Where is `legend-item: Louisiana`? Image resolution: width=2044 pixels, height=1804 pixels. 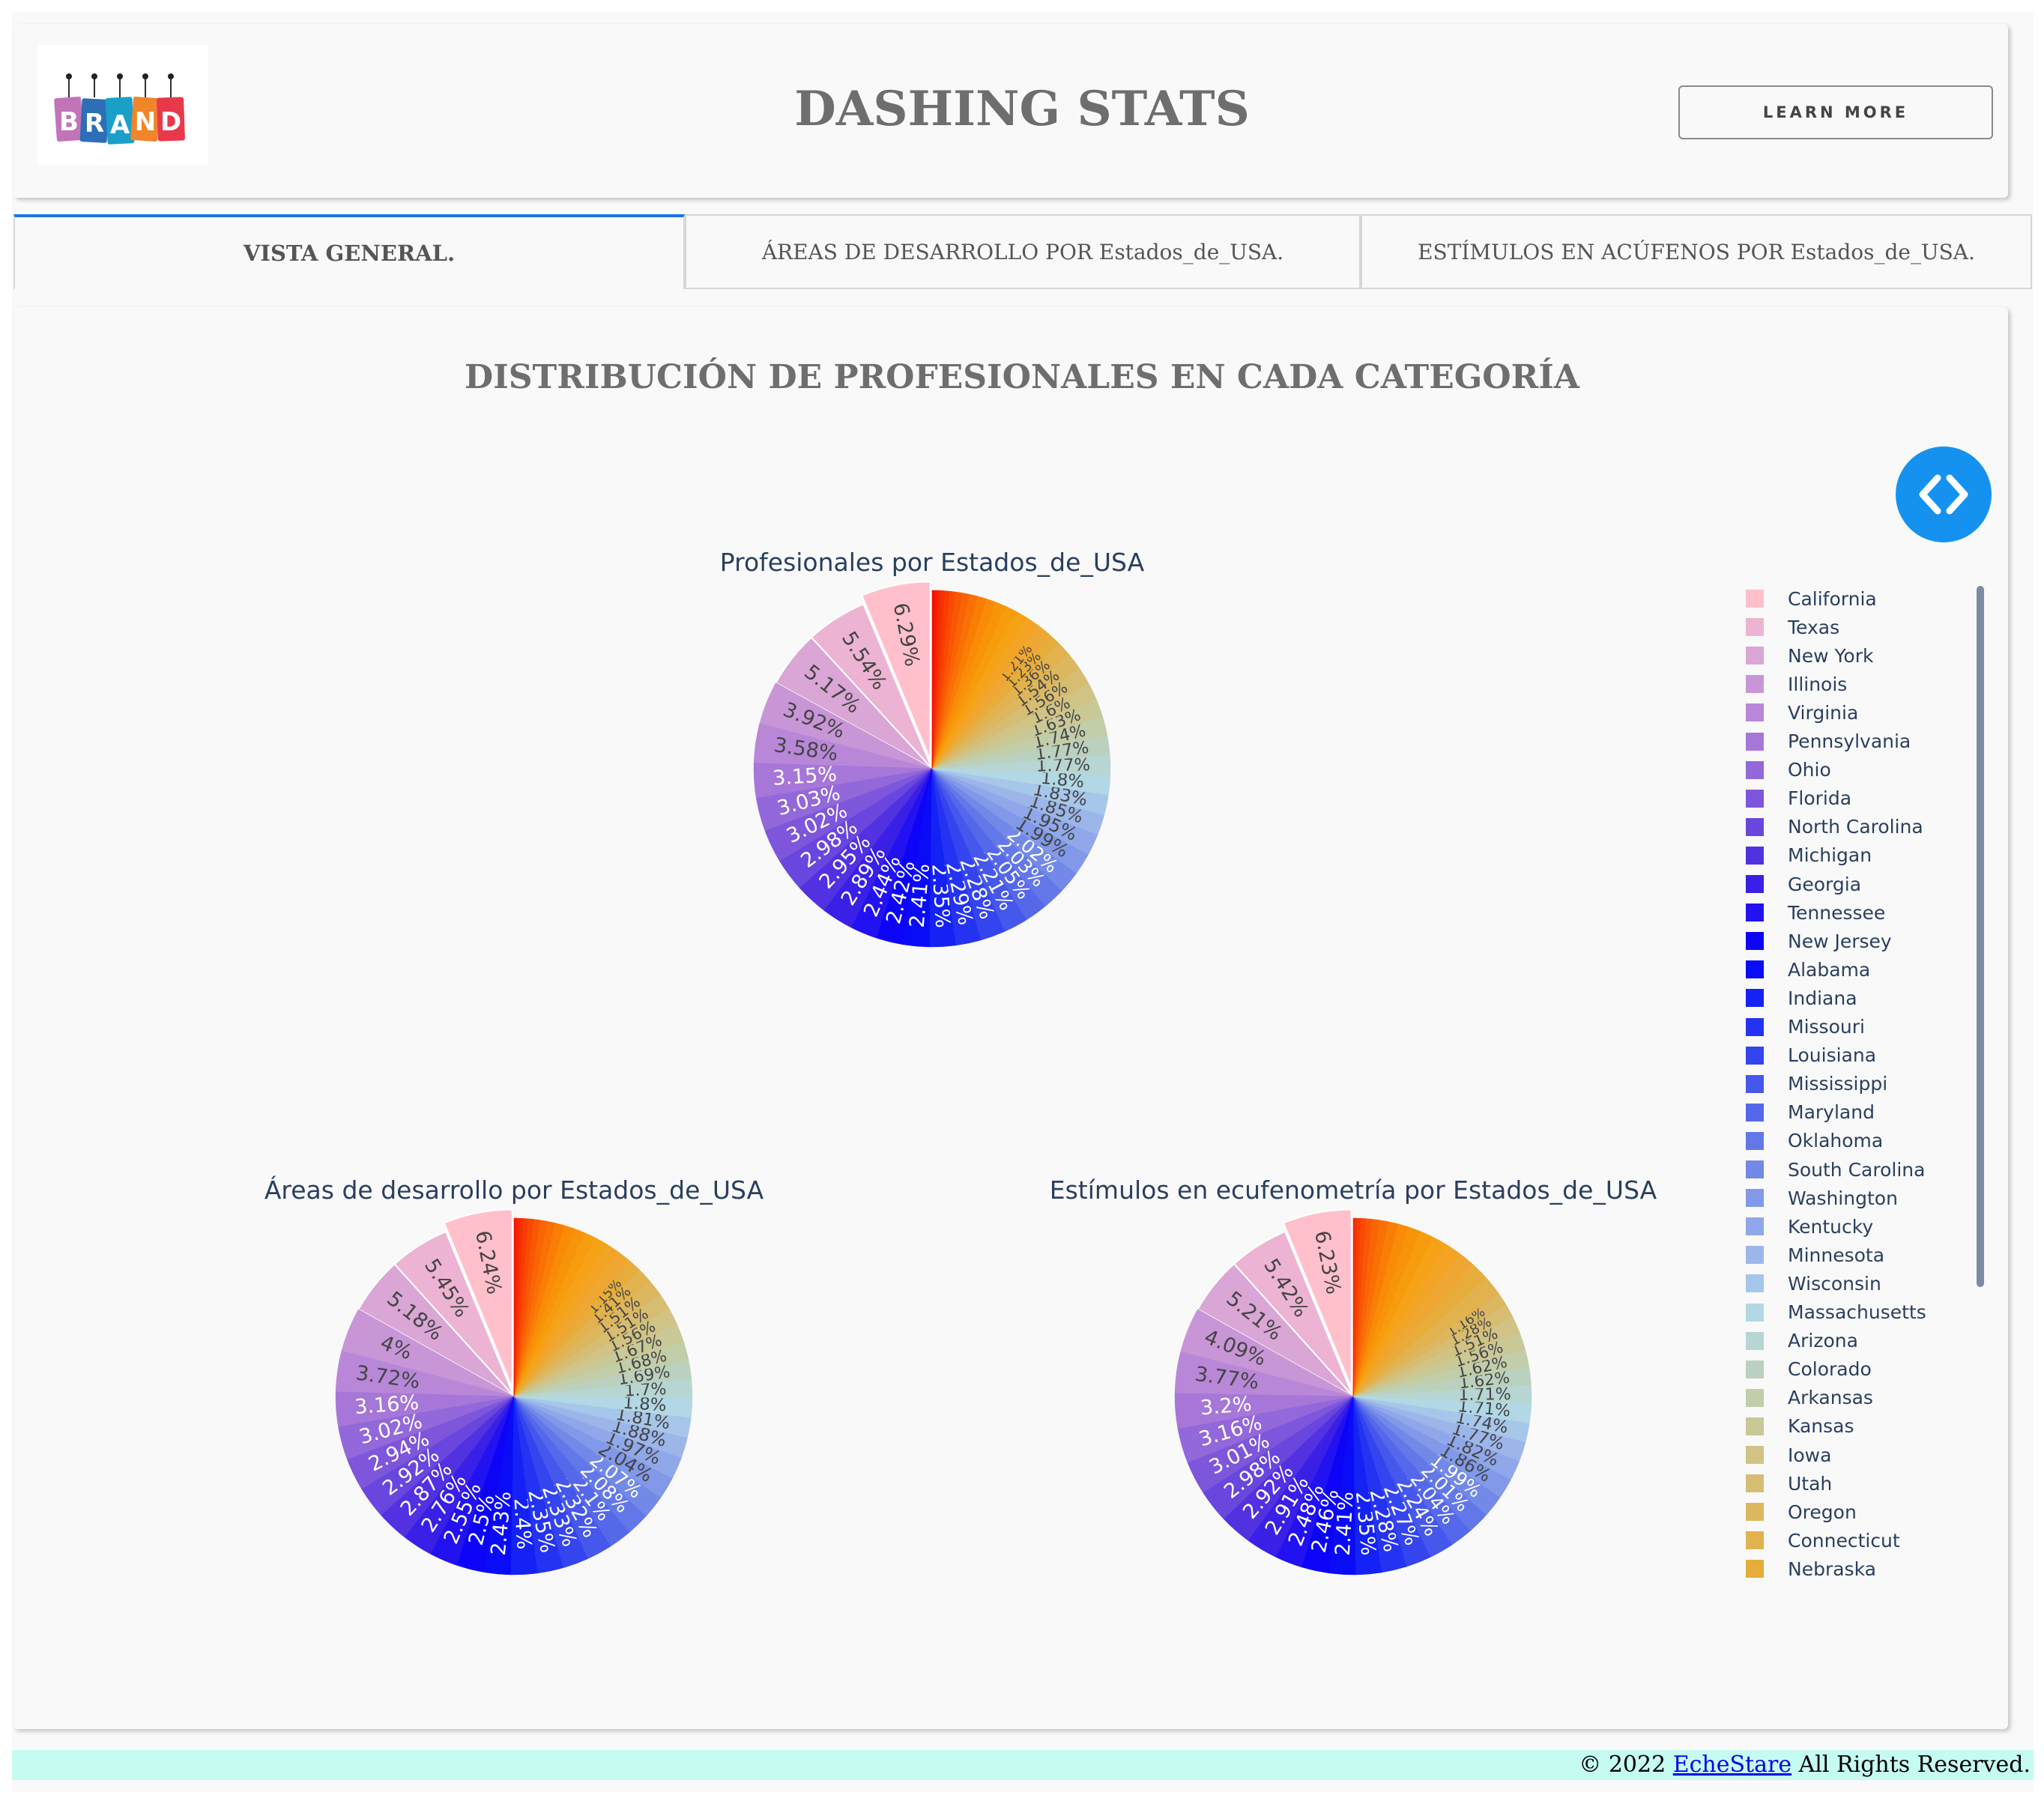 legend-item: Louisiana is located at coordinates (1811, 1055).